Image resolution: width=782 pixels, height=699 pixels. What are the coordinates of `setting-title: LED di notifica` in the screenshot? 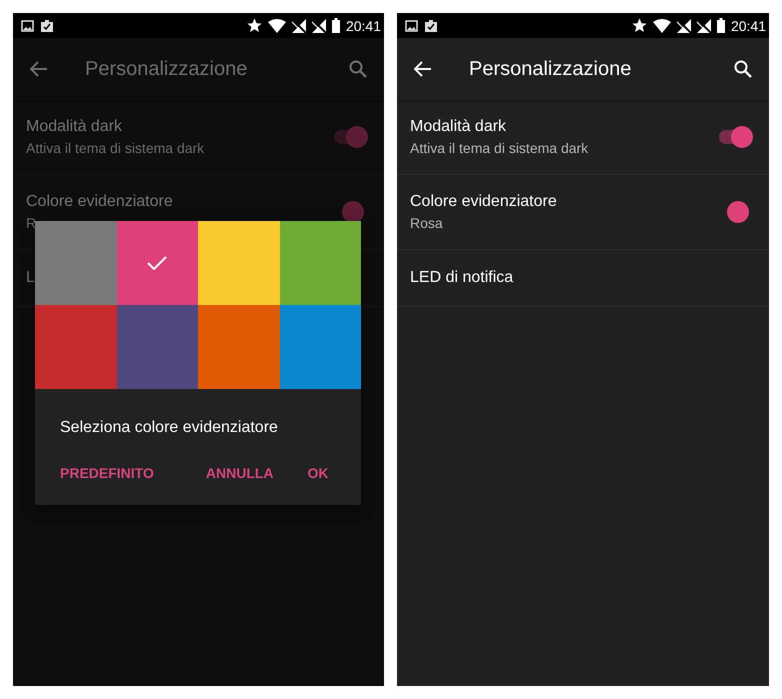 It's located at (462, 278).